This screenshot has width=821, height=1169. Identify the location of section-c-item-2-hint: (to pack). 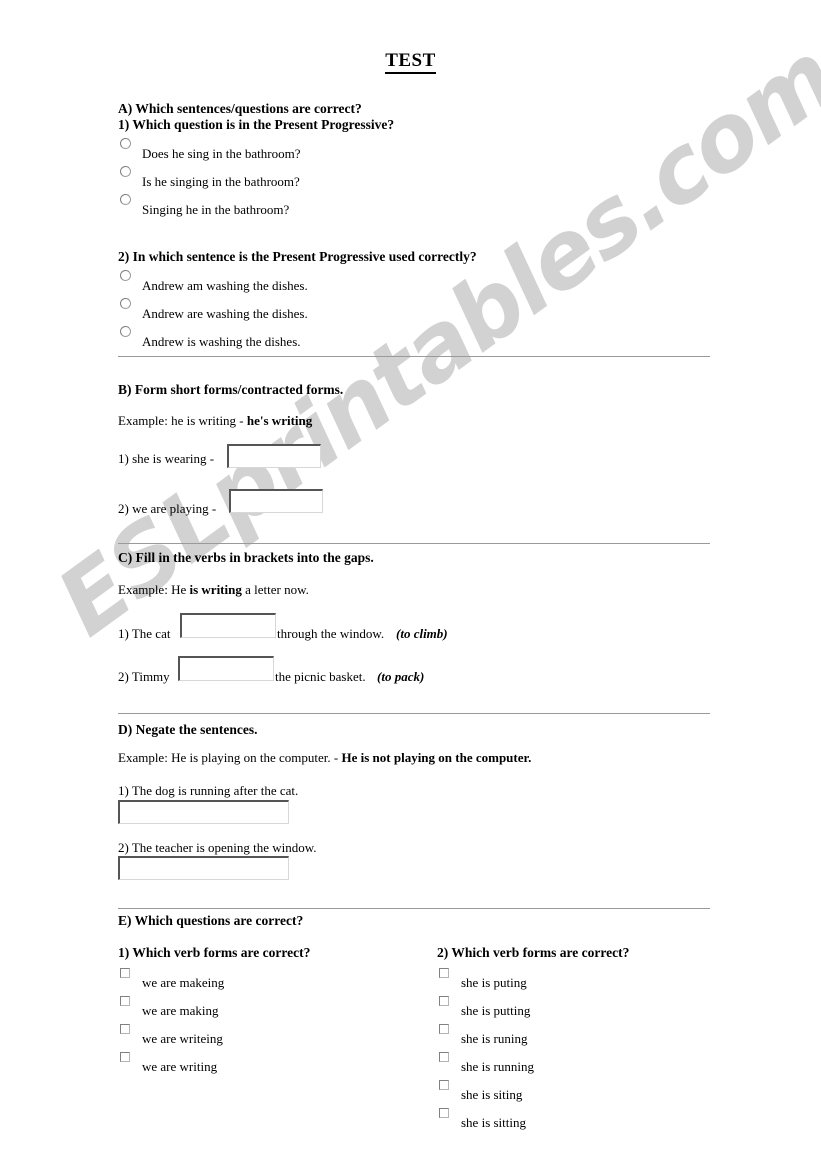
(401, 676).